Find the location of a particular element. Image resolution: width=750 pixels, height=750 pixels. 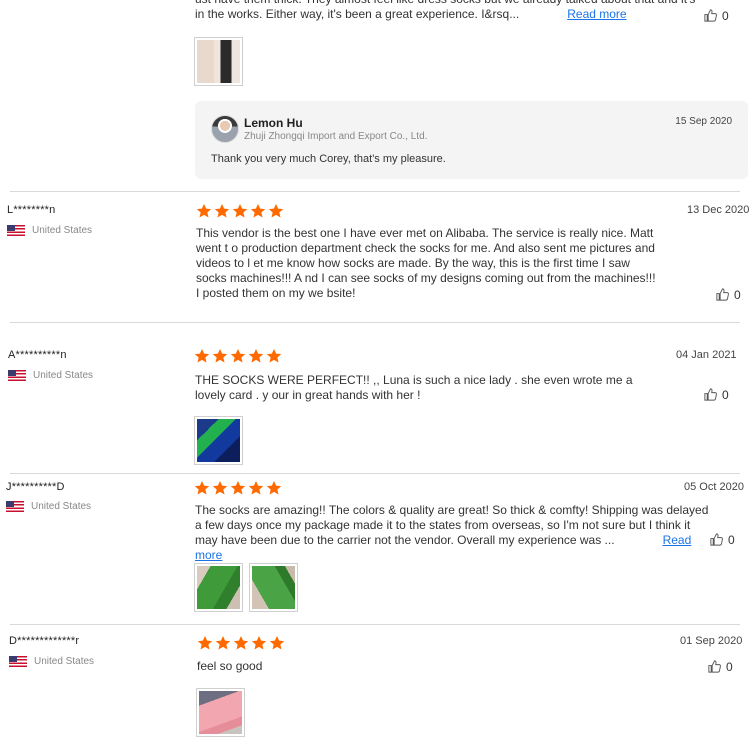

review-body: feel so good is located at coordinates (230, 666).